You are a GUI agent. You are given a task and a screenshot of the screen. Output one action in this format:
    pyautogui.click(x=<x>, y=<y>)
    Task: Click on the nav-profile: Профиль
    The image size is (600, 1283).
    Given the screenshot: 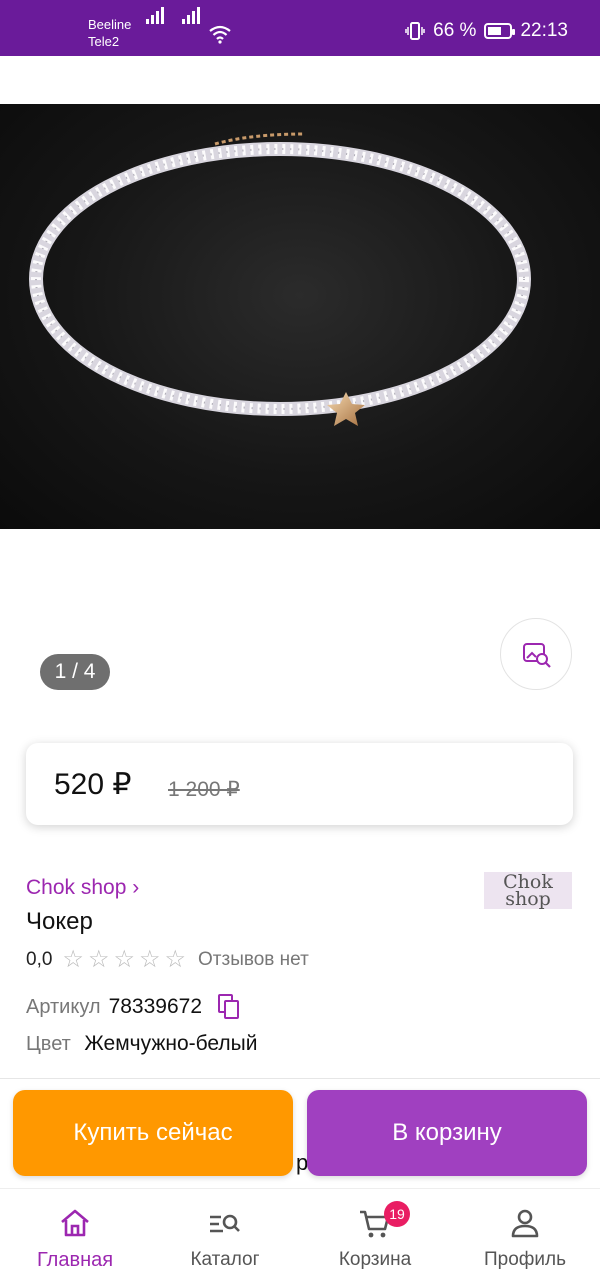 What is the action you would take?
    pyautogui.click(x=525, y=1236)
    